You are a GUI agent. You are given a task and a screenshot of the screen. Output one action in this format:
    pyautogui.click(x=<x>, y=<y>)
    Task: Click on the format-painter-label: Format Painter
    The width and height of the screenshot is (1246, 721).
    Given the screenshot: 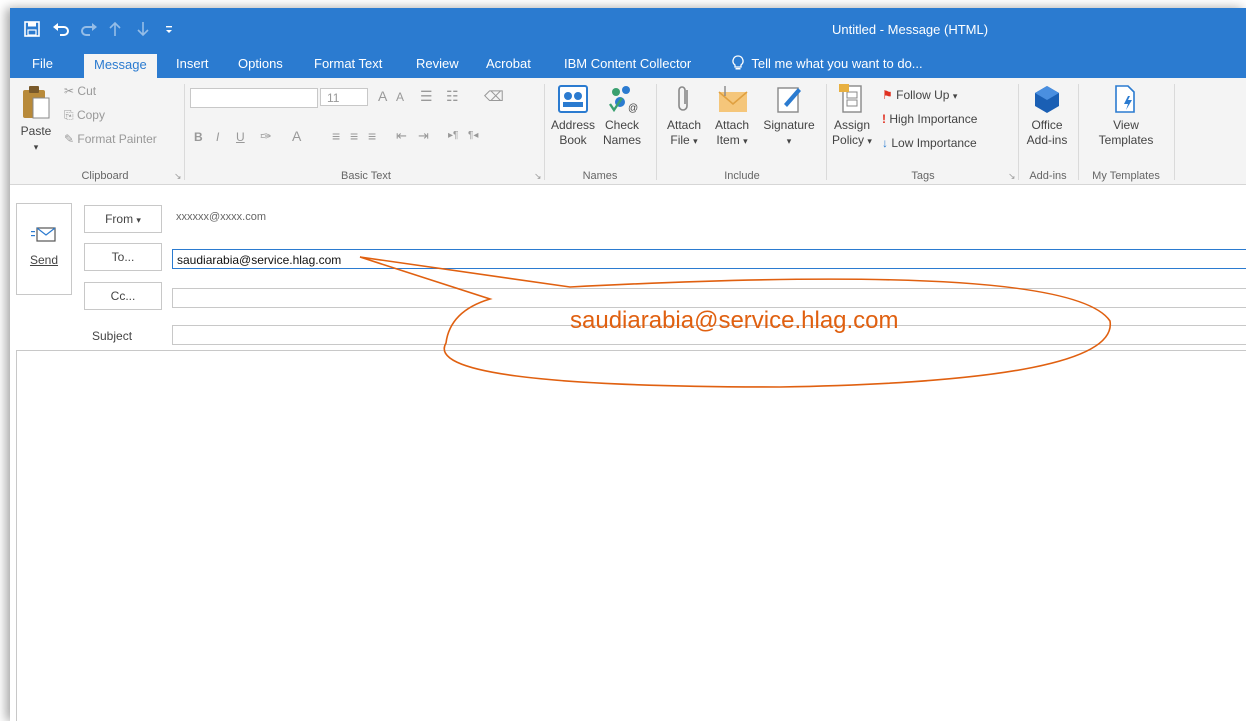 What is the action you would take?
    pyautogui.click(x=117, y=139)
    